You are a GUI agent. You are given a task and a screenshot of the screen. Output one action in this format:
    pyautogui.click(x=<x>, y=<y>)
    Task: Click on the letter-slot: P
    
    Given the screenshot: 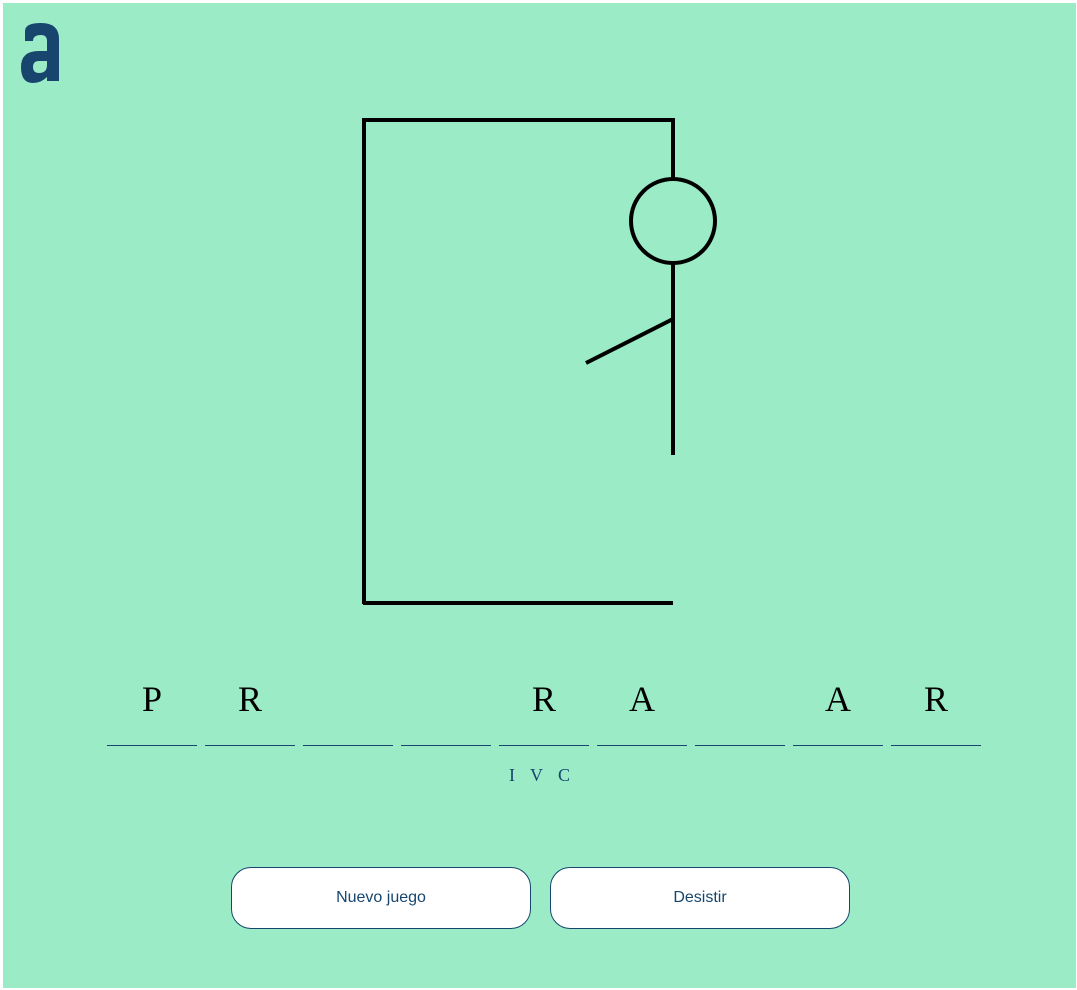 What is the action you would take?
    pyautogui.click(x=152, y=708)
    